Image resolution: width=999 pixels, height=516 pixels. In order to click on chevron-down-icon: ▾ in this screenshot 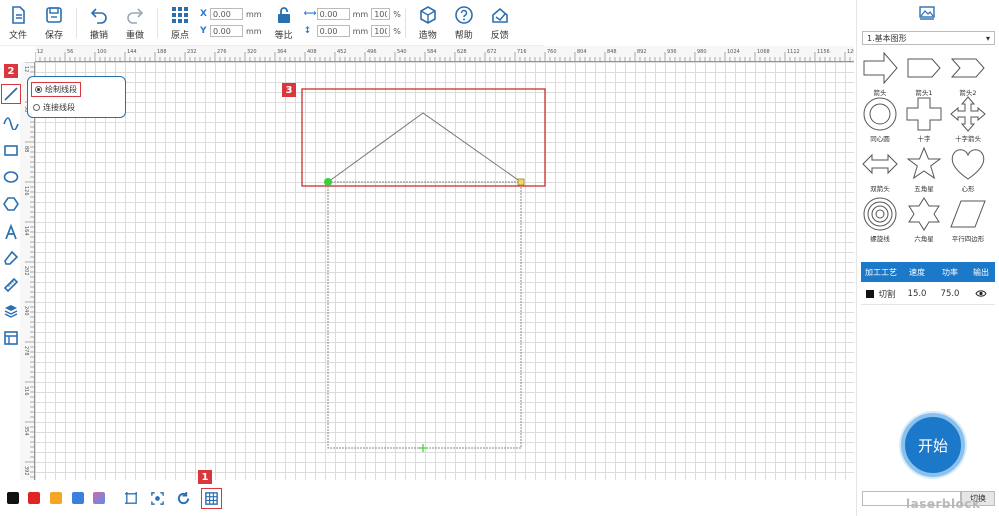, I will do `click(987, 38)`.